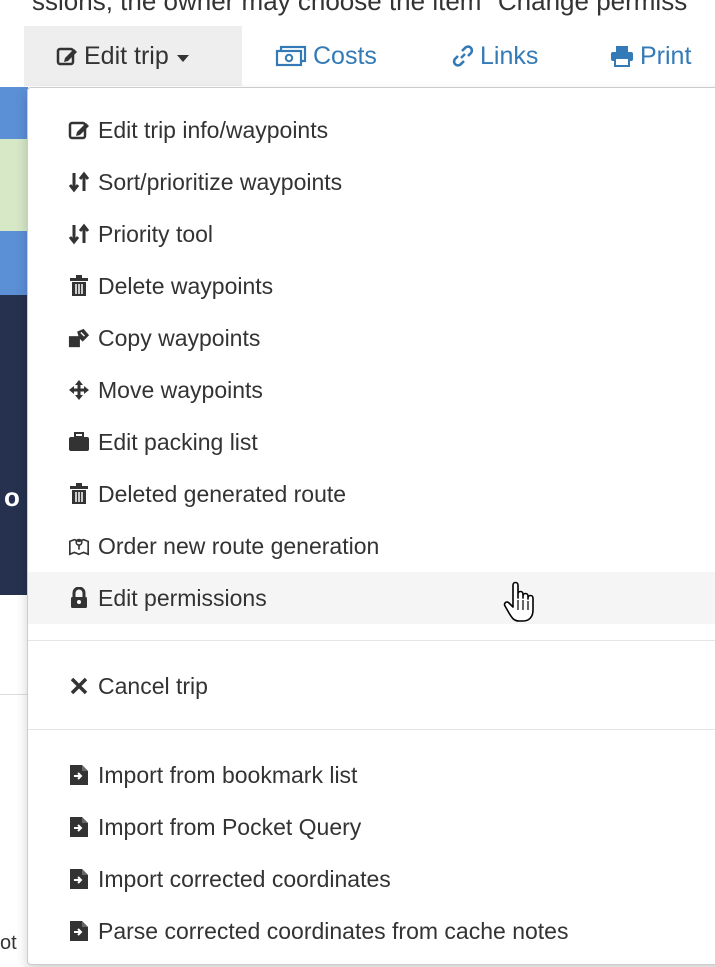 The width and height of the screenshot is (715, 967). I want to click on print-link: Print, so click(650, 56).